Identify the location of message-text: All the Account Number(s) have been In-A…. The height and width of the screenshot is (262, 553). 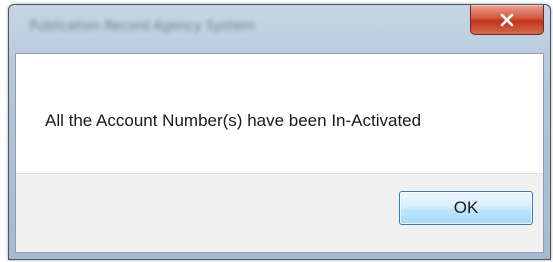
(233, 120).